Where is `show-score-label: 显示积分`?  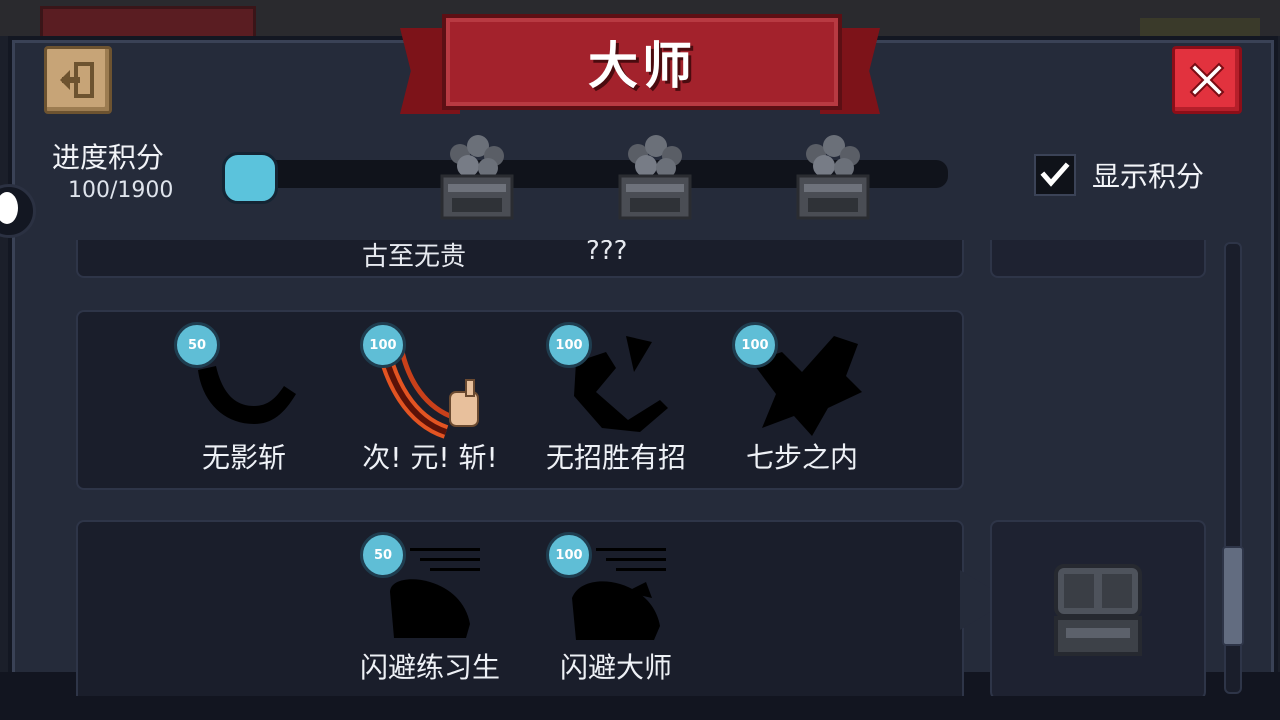 show-score-label: 显示积分 is located at coordinates (1148, 176).